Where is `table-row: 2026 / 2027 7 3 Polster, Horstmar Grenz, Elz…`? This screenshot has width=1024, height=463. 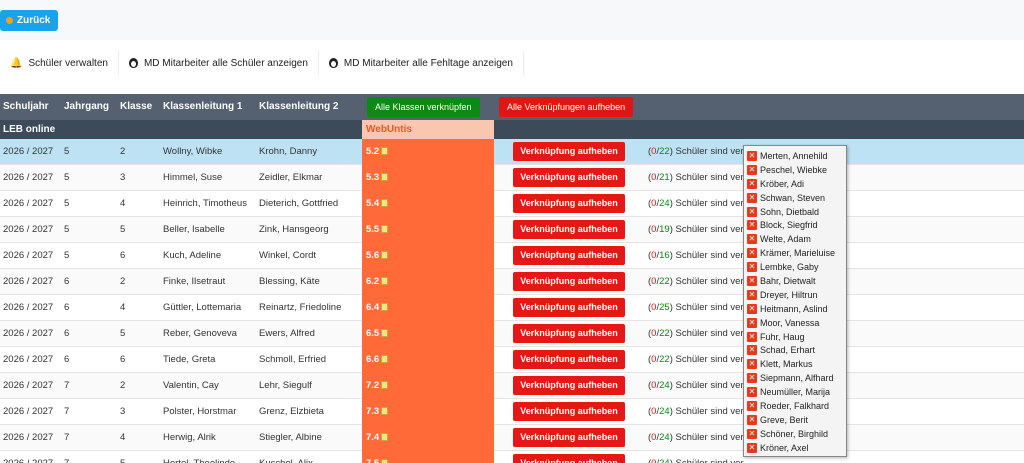
table-row: 2026 / 2027 7 3 Polster, Horstmar Grenz, Elz… is located at coordinates (512, 412).